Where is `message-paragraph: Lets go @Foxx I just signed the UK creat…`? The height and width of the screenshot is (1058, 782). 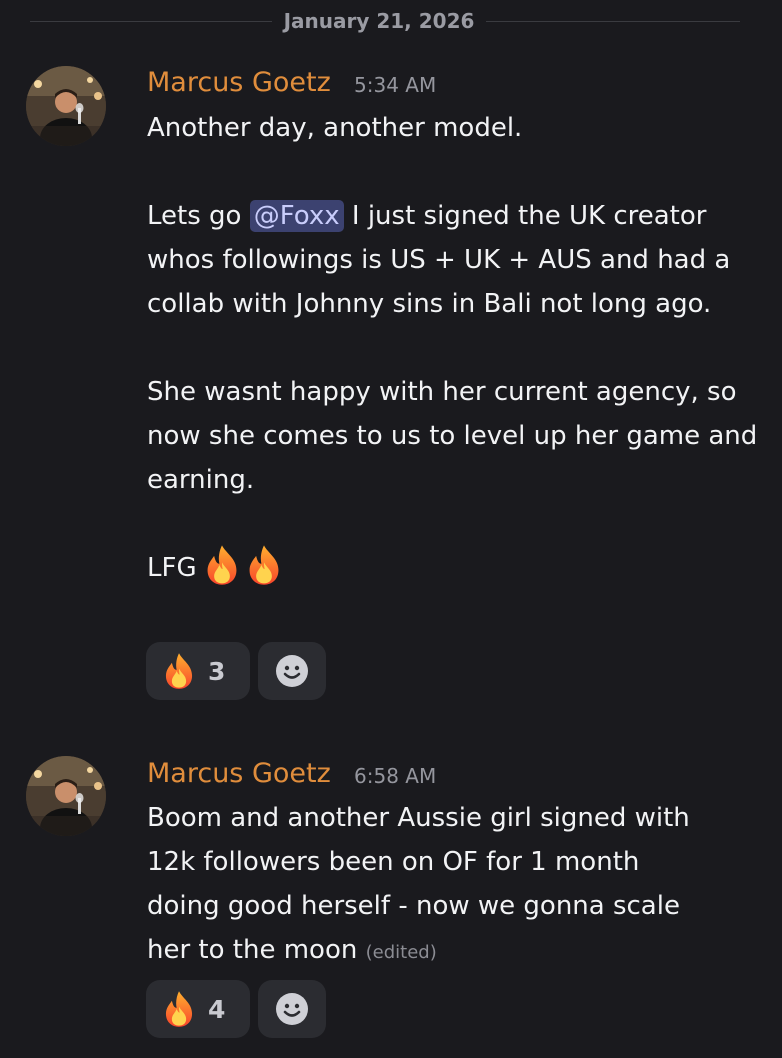 message-paragraph: Lets go @Foxx I just signed the UK creat… is located at coordinates (454, 260).